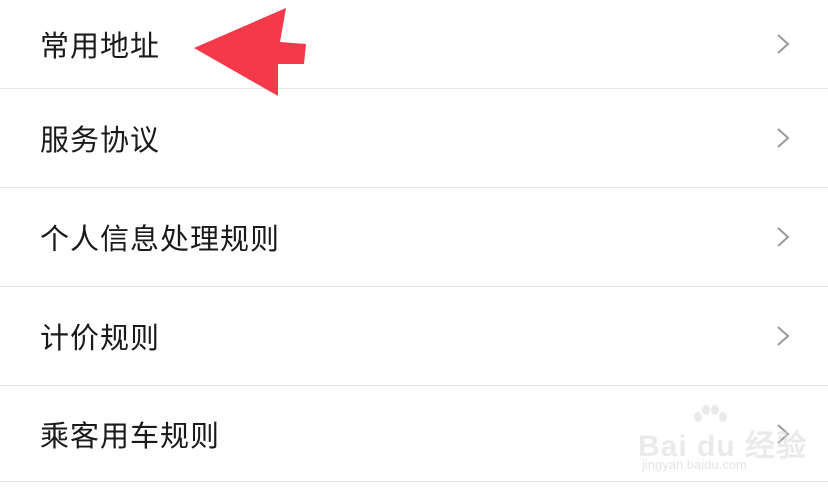  What do you see at coordinates (130, 435) in the screenshot?
I see `menu-item-label: 乘客用车规则` at bounding box center [130, 435].